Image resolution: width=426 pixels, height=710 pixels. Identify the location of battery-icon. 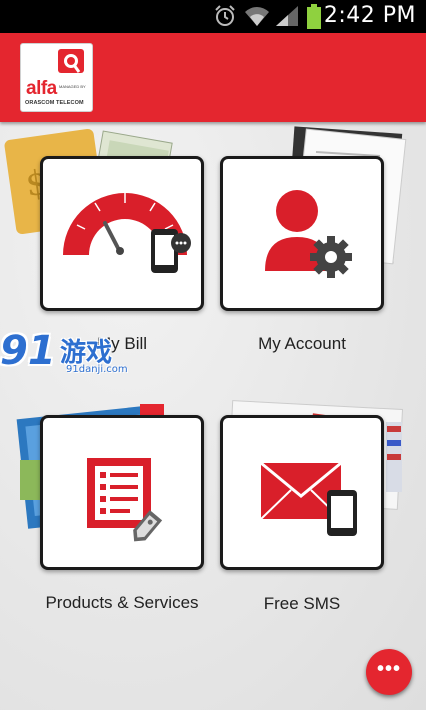
(314, 19).